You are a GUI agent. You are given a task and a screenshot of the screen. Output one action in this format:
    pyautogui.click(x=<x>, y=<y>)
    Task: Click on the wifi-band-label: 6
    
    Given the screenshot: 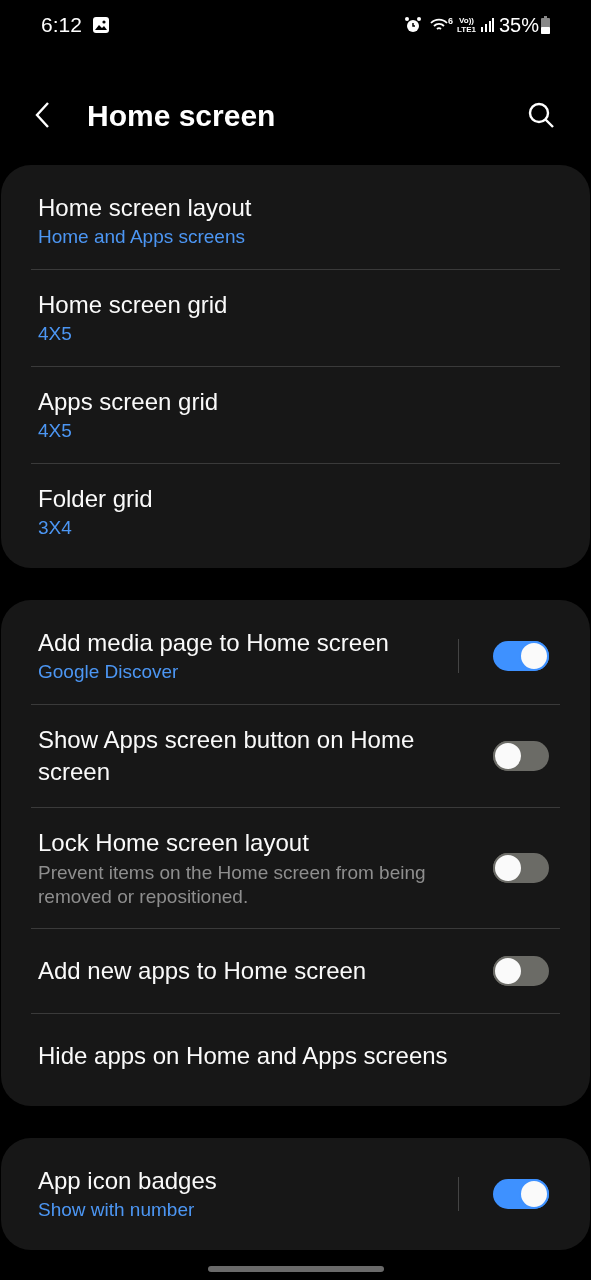 What is the action you would take?
    pyautogui.click(x=450, y=21)
    